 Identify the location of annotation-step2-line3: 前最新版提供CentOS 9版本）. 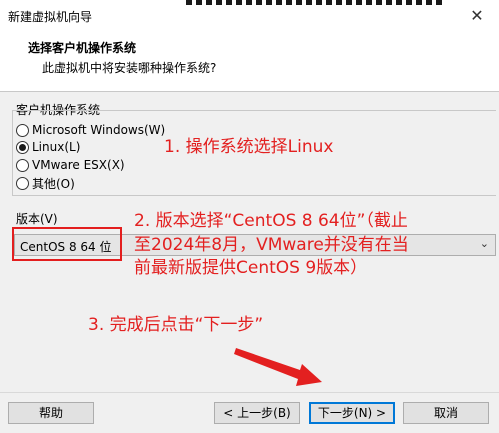
(251, 268).